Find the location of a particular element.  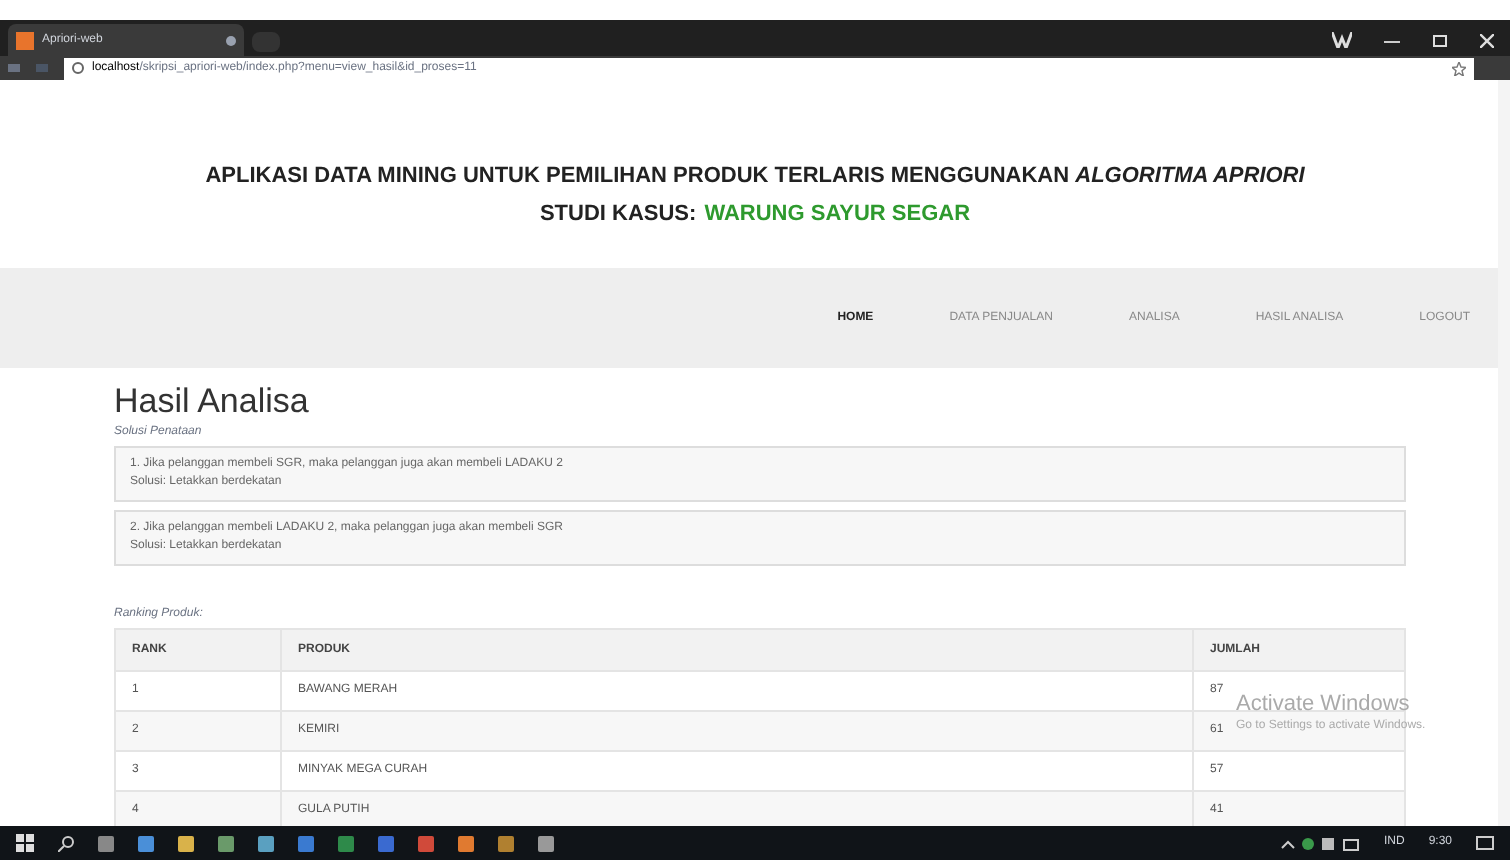

notification-icon is located at coordinates (1485, 843).